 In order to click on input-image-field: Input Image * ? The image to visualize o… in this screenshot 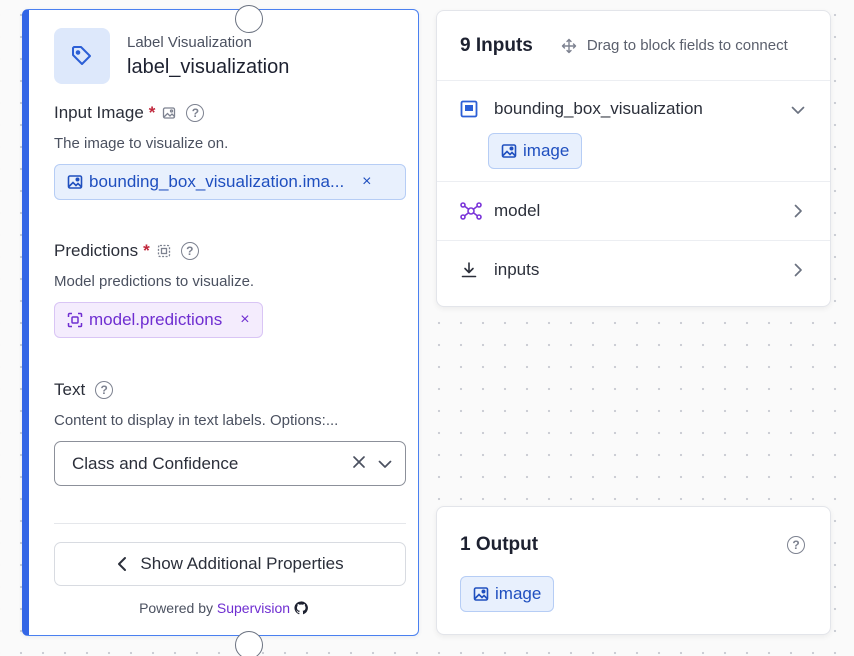, I will do `click(230, 151)`.